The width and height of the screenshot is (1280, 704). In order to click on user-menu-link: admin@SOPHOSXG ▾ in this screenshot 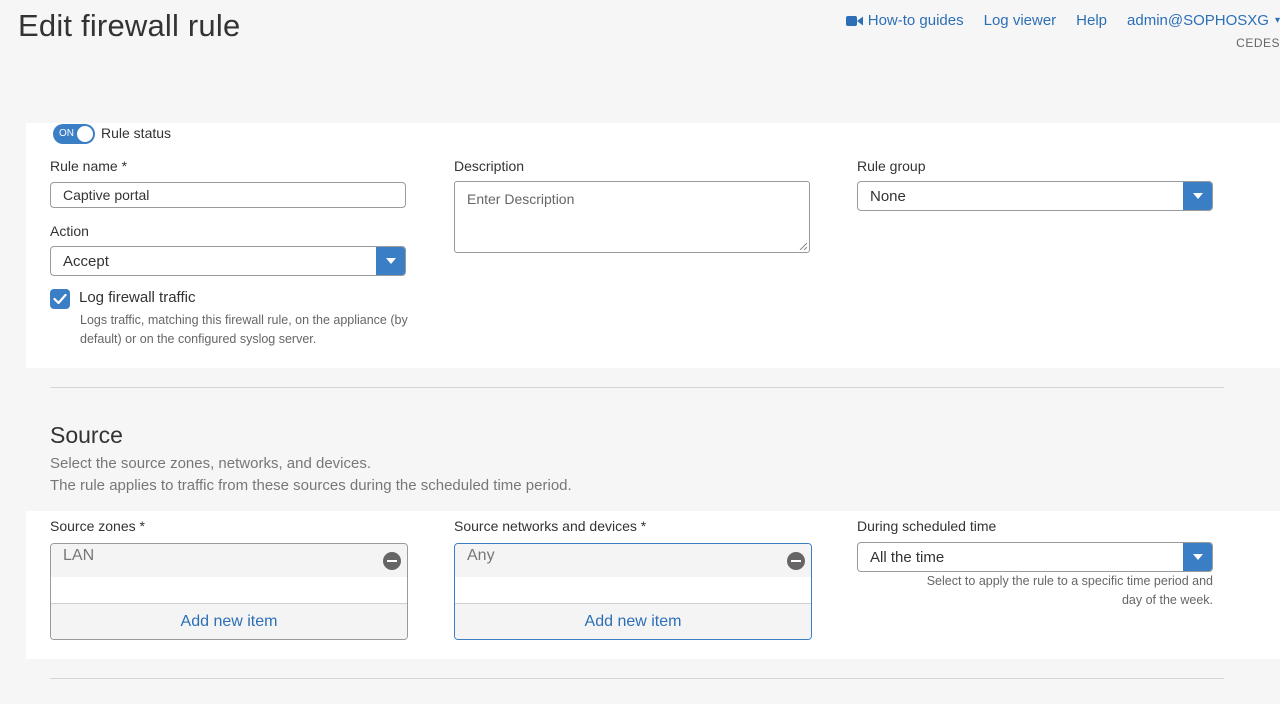, I will do `click(1203, 20)`.